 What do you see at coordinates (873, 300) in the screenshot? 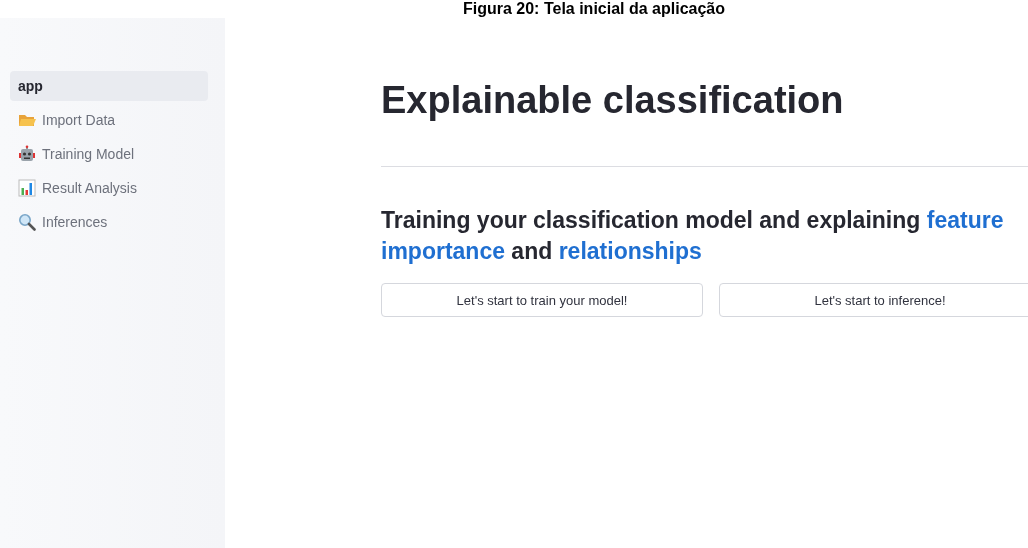
I see `action-button: Let's start to inference!` at bounding box center [873, 300].